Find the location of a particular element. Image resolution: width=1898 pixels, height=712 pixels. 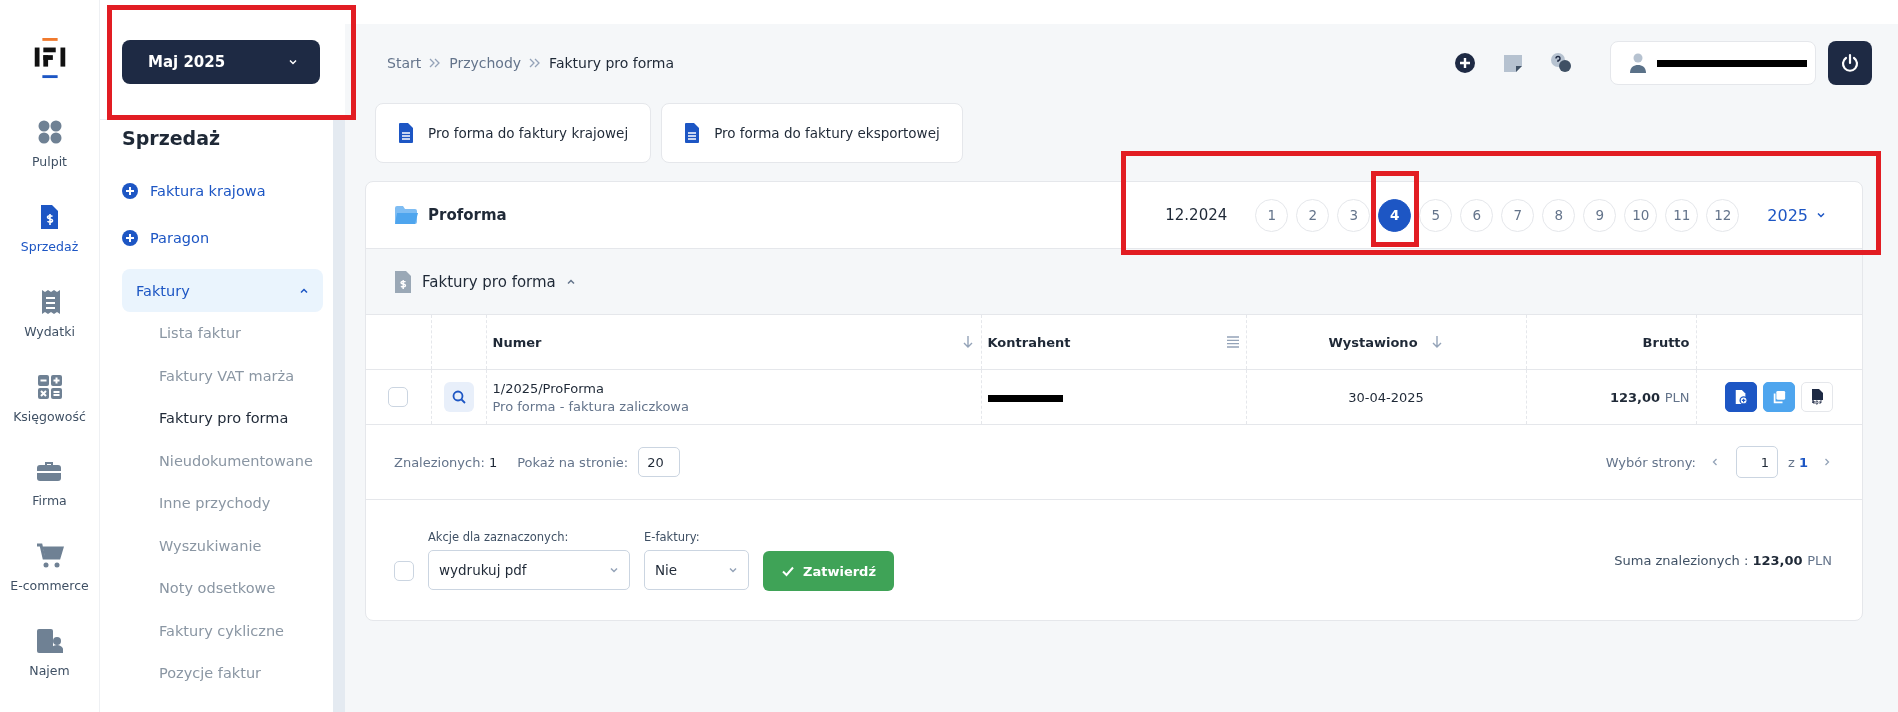

add-icon is located at coordinates (1465, 63).